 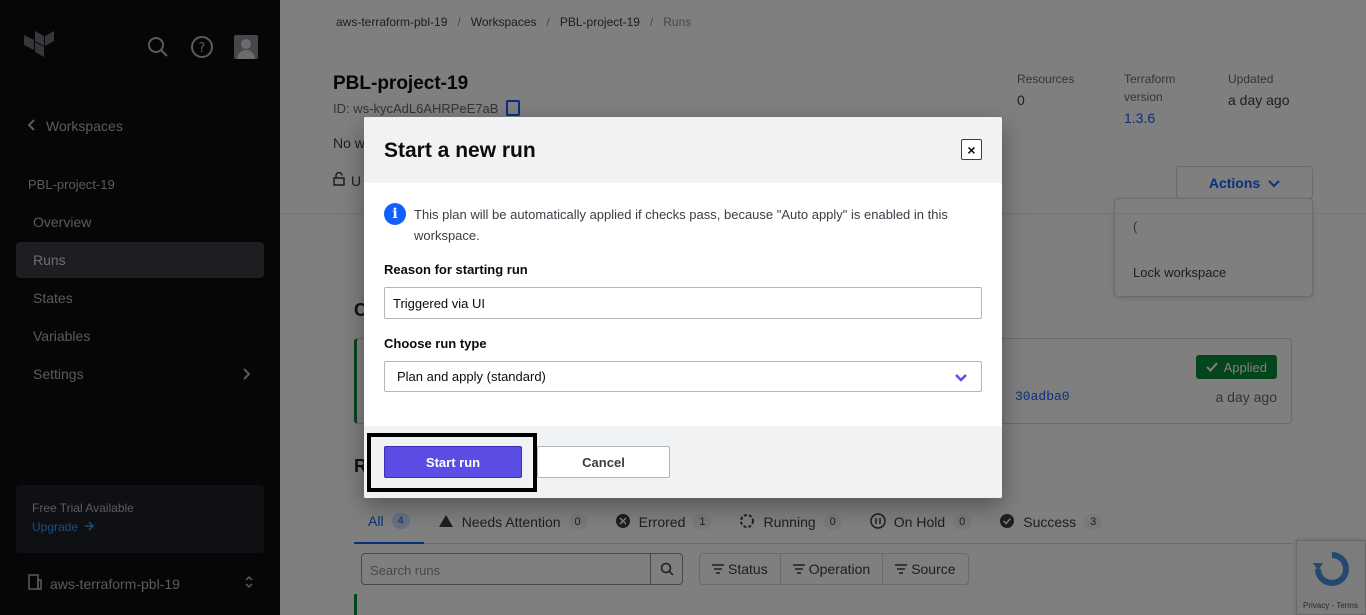 I want to click on start-run-label: Start run, so click(x=453, y=462).